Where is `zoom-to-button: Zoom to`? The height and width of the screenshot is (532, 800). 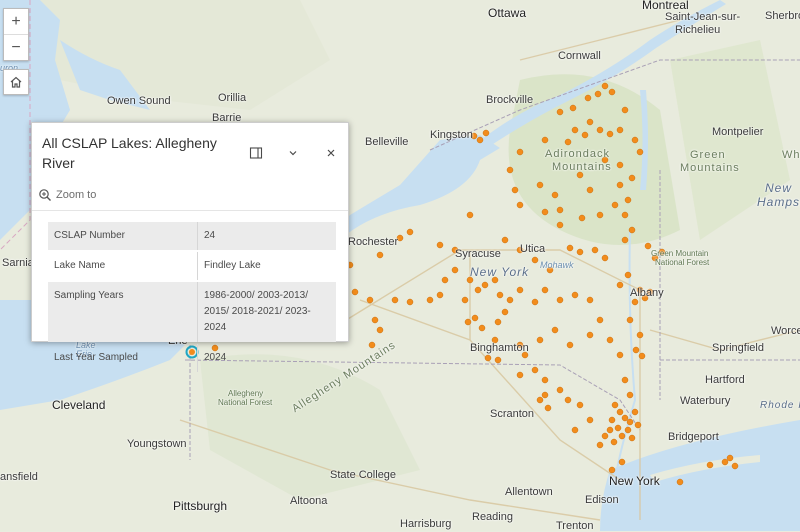
zoom-to-button: Zoom to is located at coordinates (67, 195).